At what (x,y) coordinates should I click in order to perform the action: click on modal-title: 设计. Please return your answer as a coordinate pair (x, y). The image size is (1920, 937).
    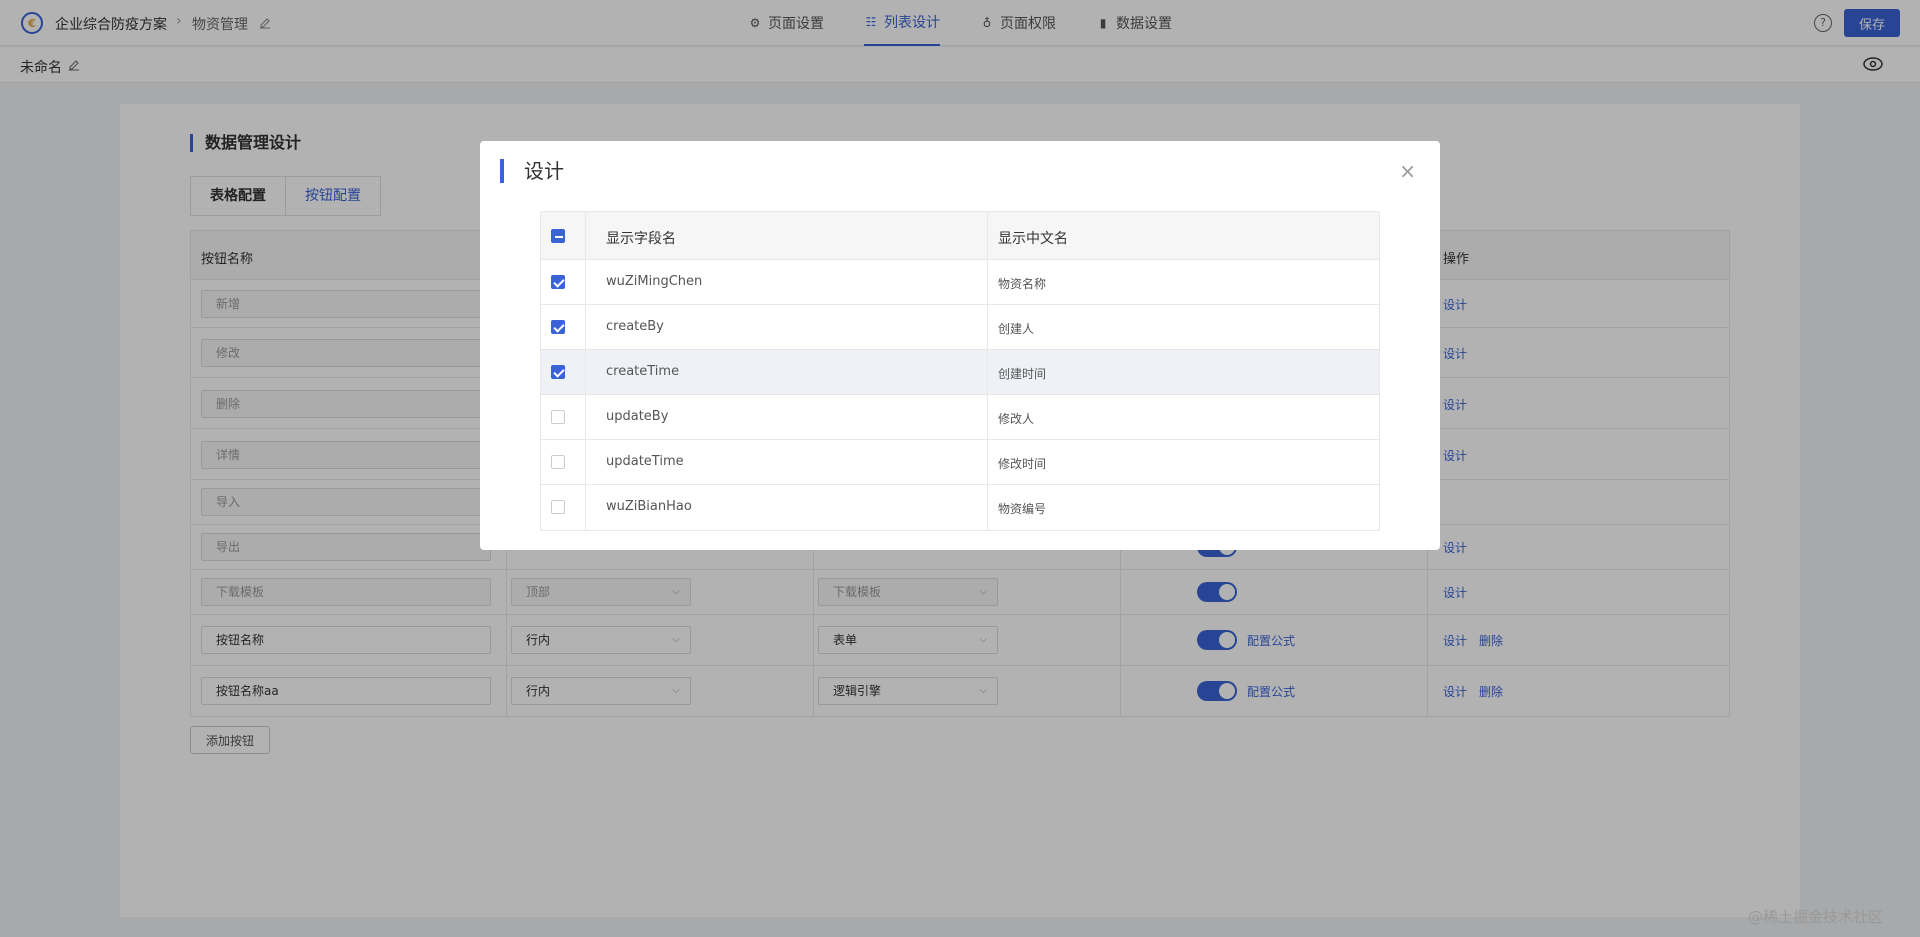
    Looking at the image, I should click on (532, 171).